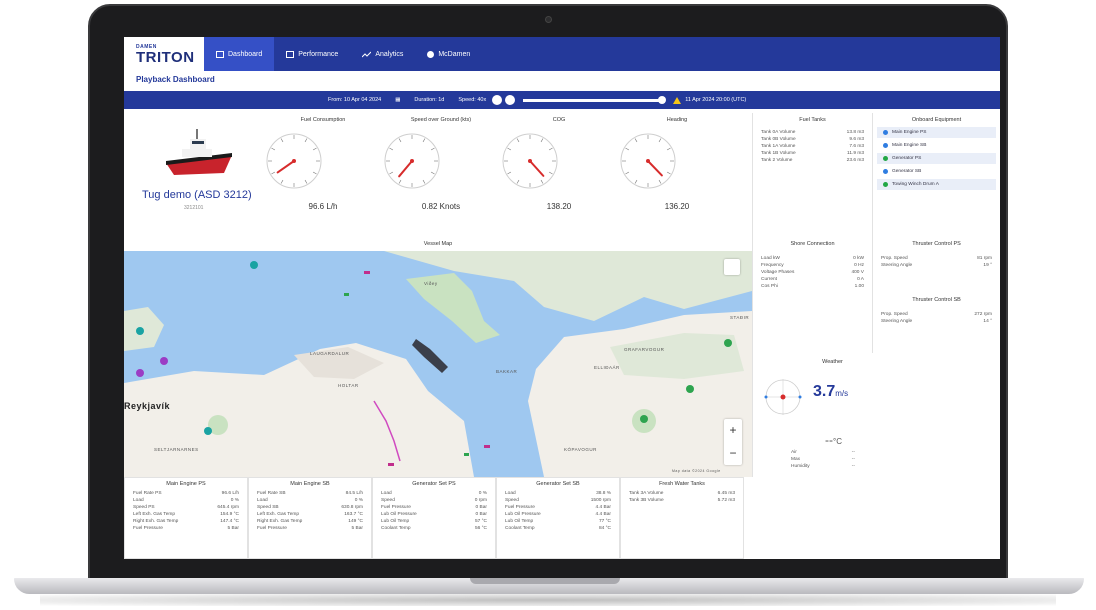 This screenshot has width=1096, height=610. Describe the element at coordinates (936, 314) in the screenshot. I see `kv-row: Prop. Speed 272 rpm` at that location.